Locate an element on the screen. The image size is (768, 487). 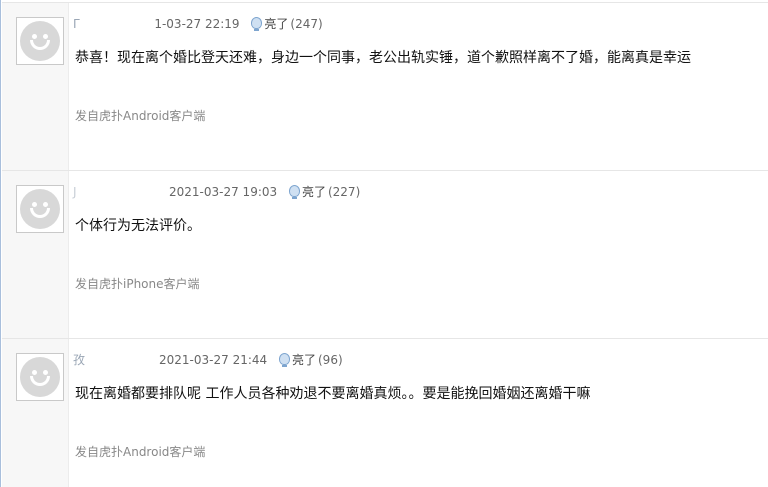
username-link: Г is located at coordinates (76, 24).